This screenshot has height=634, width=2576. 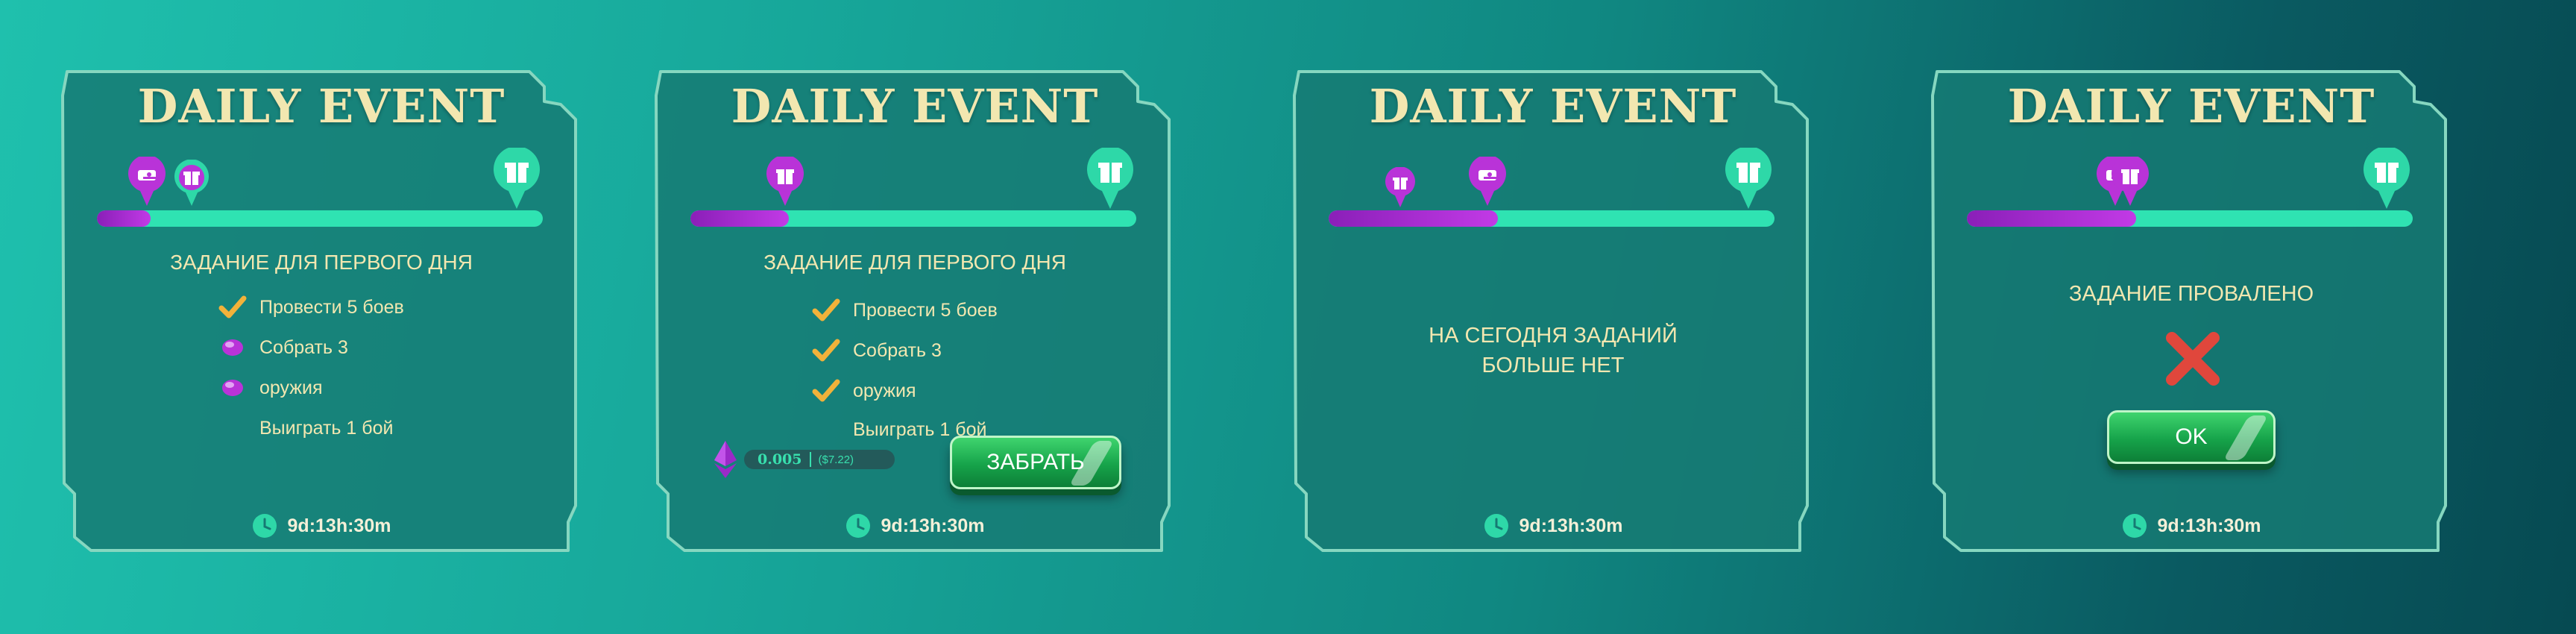 What do you see at coordinates (1553, 365) in the screenshot?
I see `message-line-2: БОЛЬШЕ НЕТ` at bounding box center [1553, 365].